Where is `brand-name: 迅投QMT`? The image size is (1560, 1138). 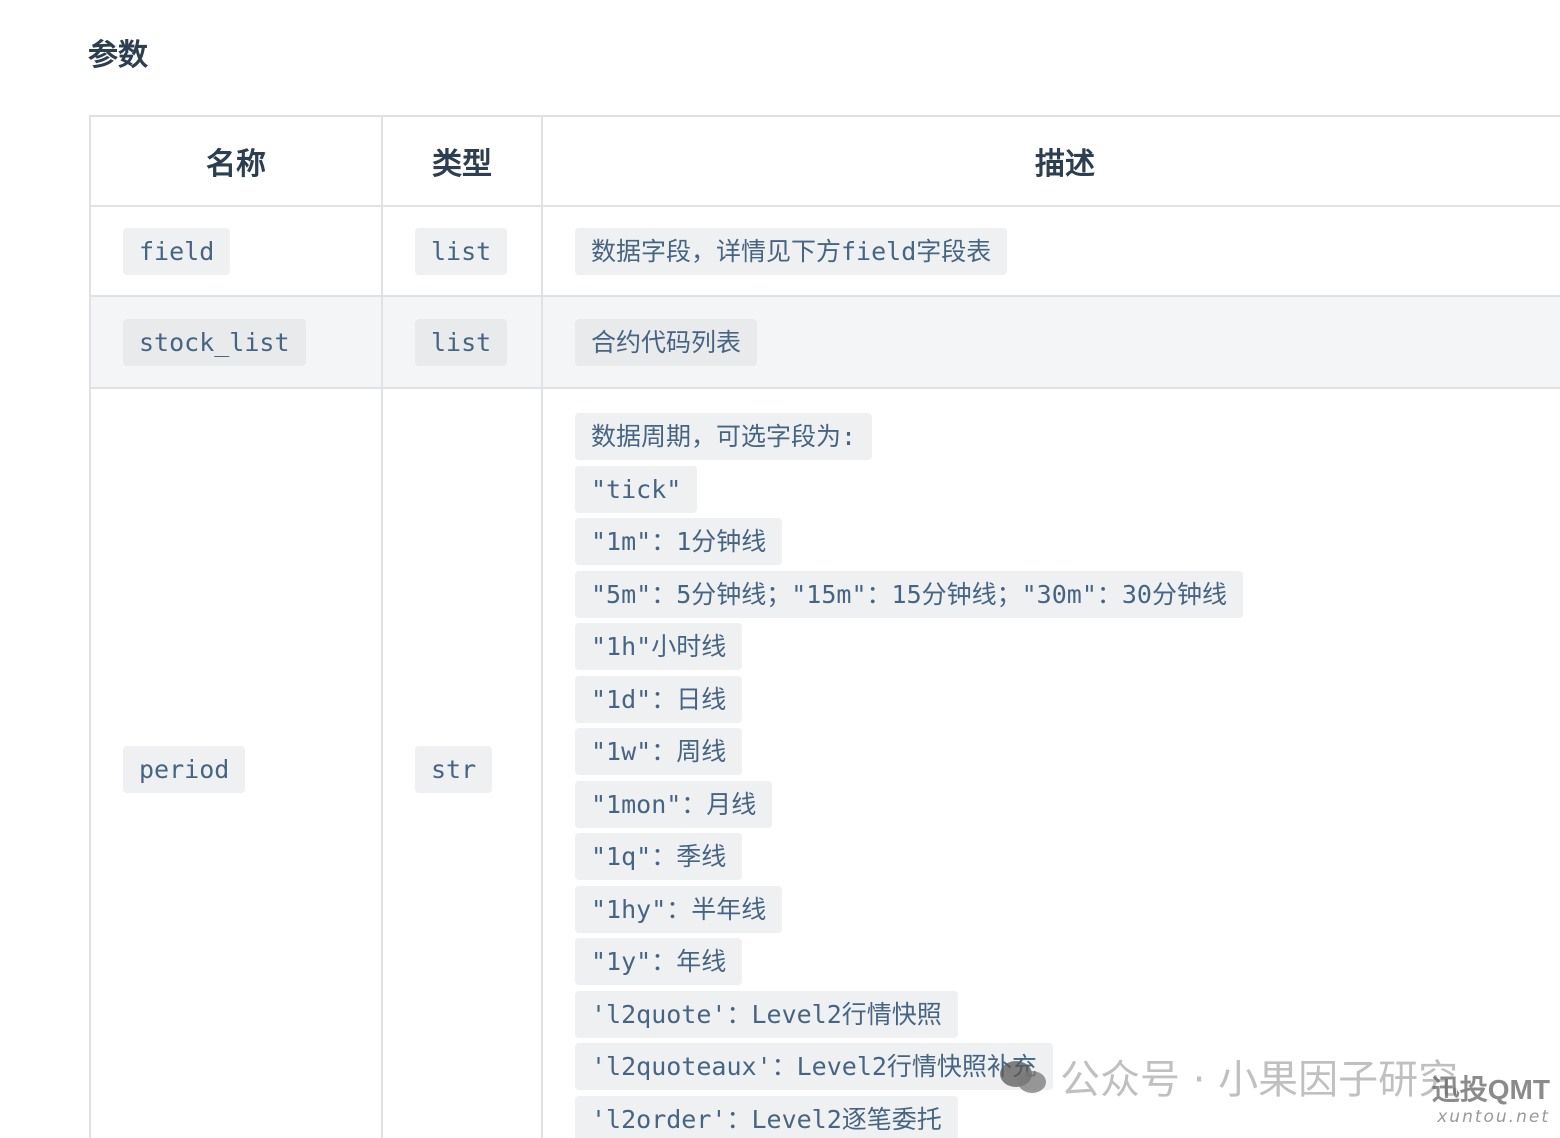 brand-name: 迅投QMT is located at coordinates (1490, 1089).